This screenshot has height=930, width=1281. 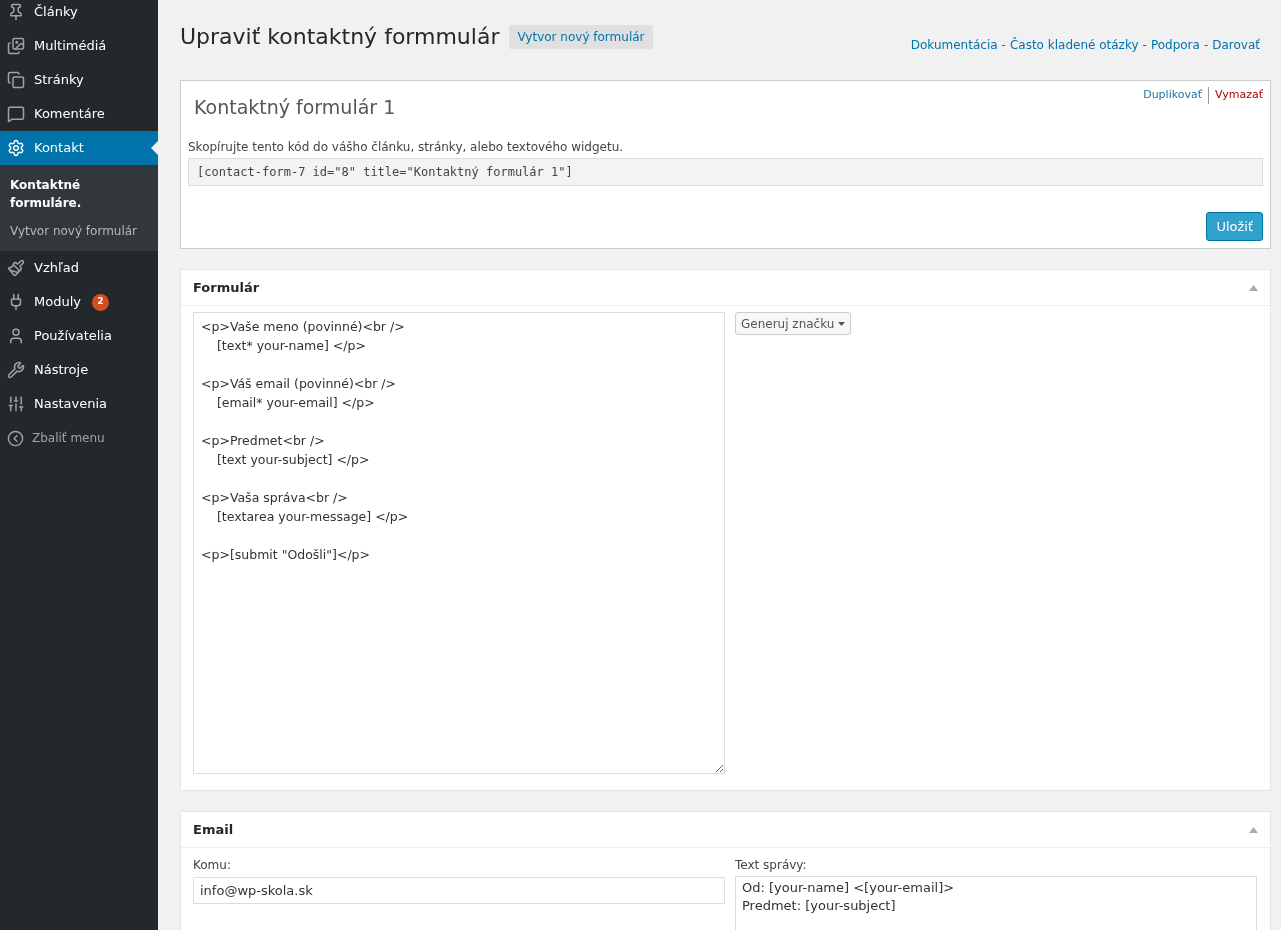 I want to click on menu-item: Články, so click(x=79, y=14).